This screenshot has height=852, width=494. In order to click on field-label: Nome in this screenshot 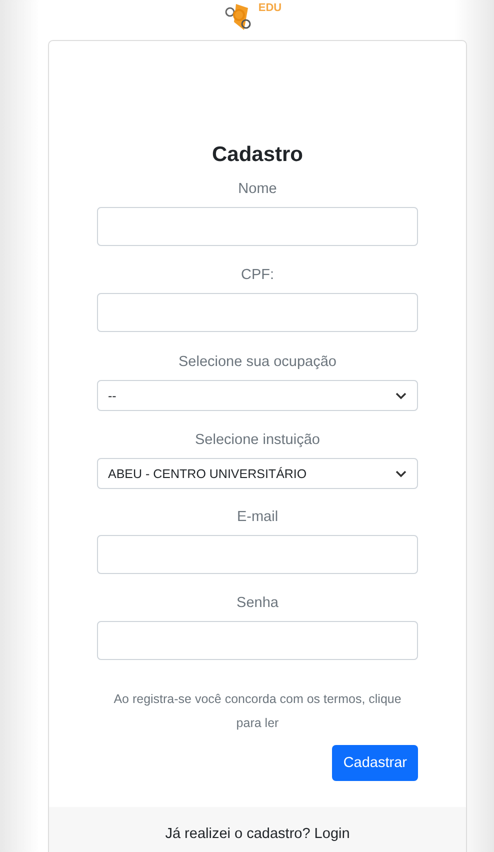, I will do `click(257, 189)`.